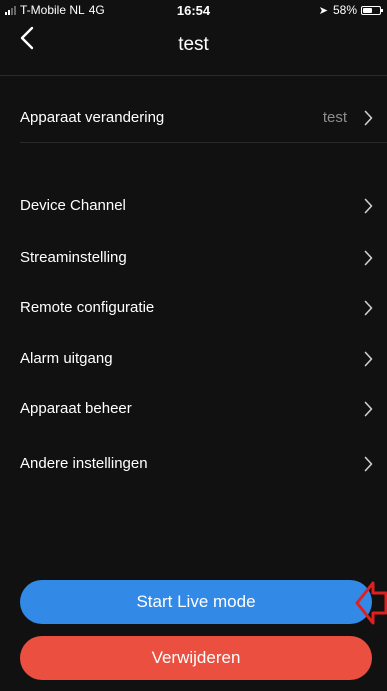 This screenshot has height=691, width=387. Describe the element at coordinates (193, 464) in the screenshot. I see `menu-item-andere-instellingen: Andere instellingen` at that location.